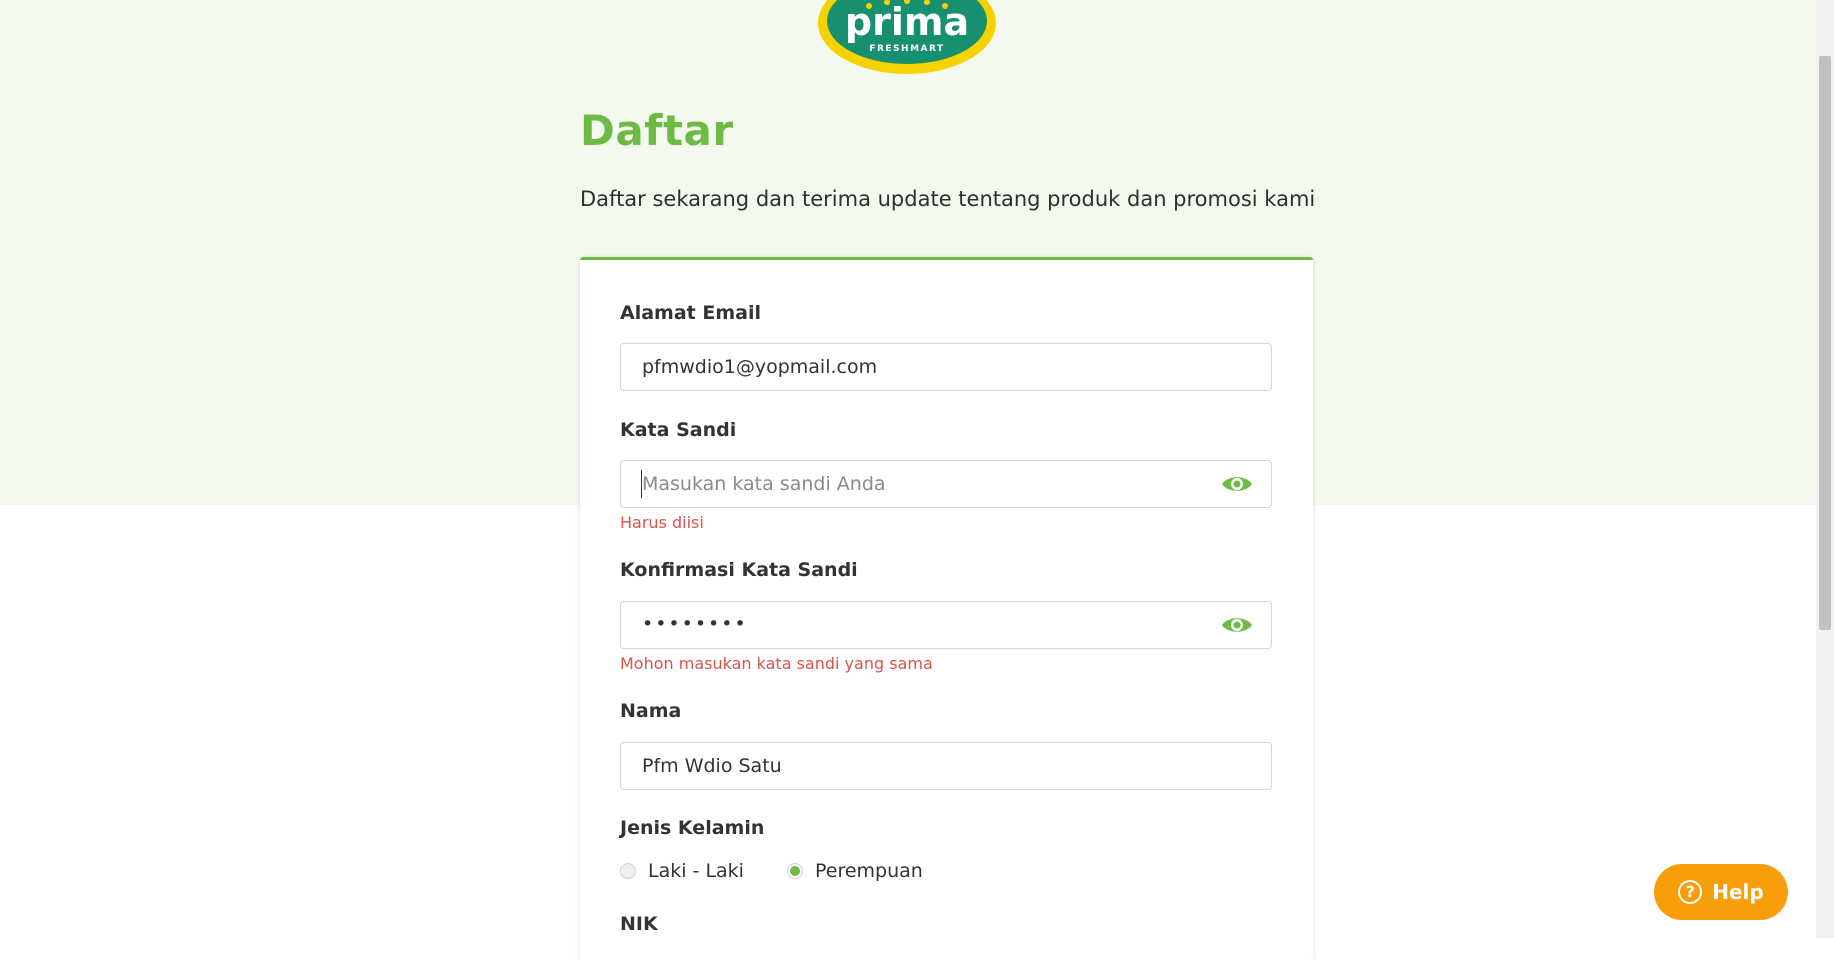 The height and width of the screenshot is (960, 1834). What do you see at coordinates (678, 430) in the screenshot?
I see `password-label: Kata Sandi` at bounding box center [678, 430].